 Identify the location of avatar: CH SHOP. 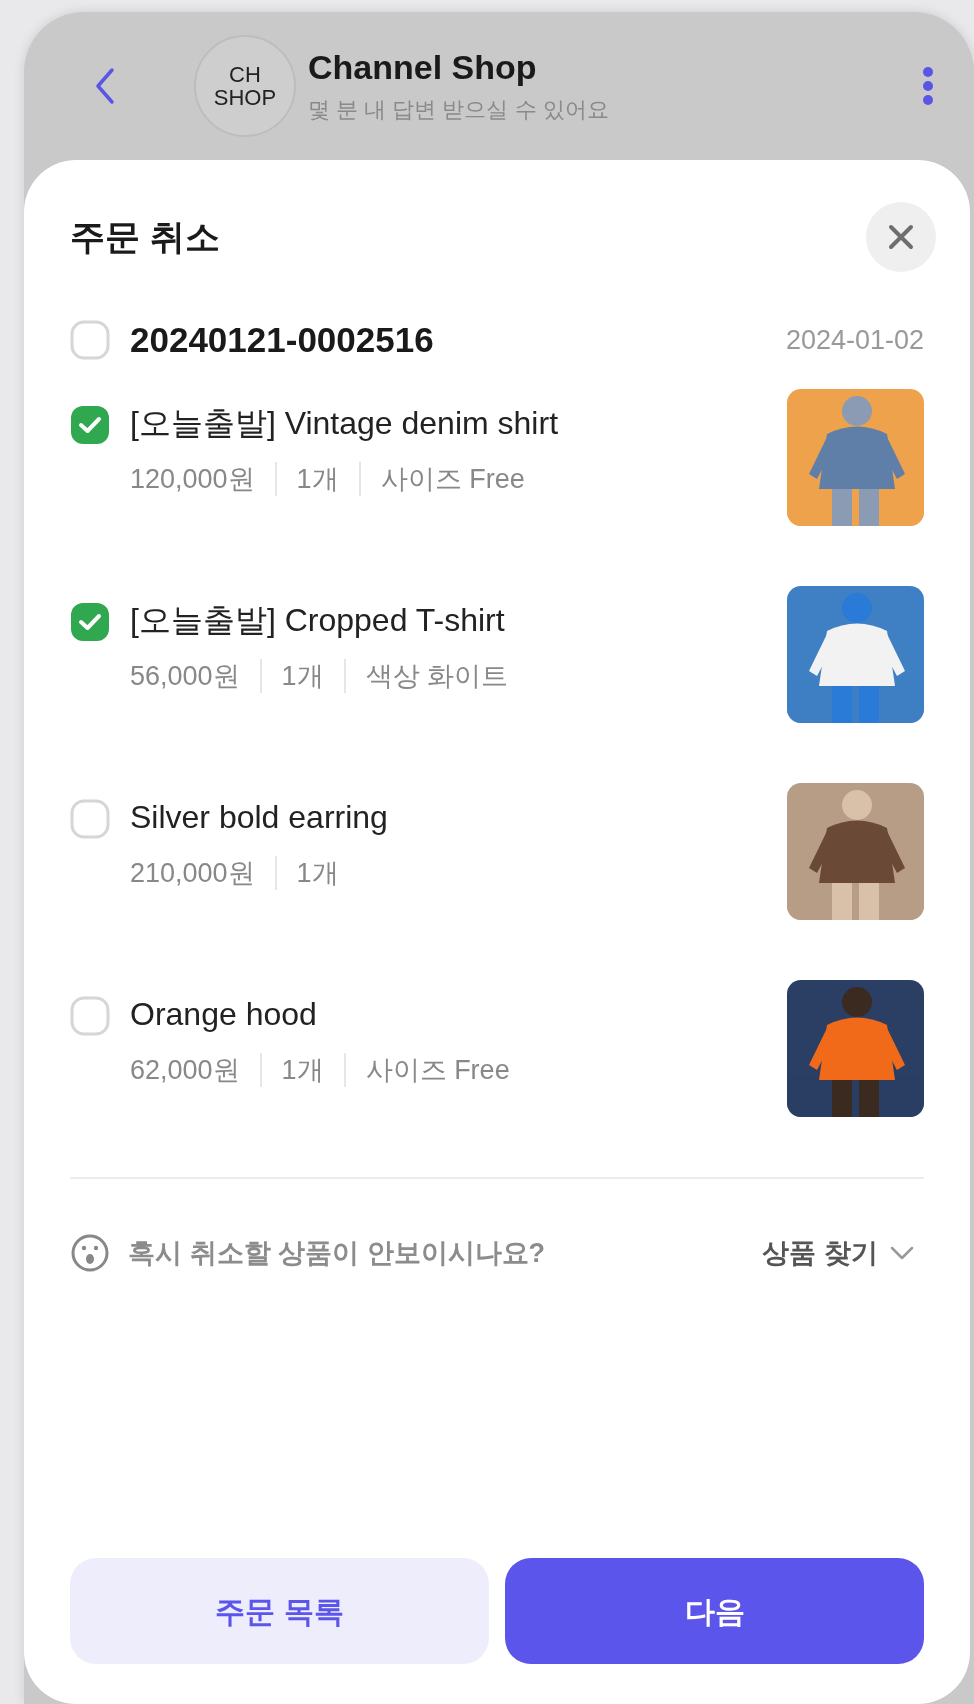
(245, 86).